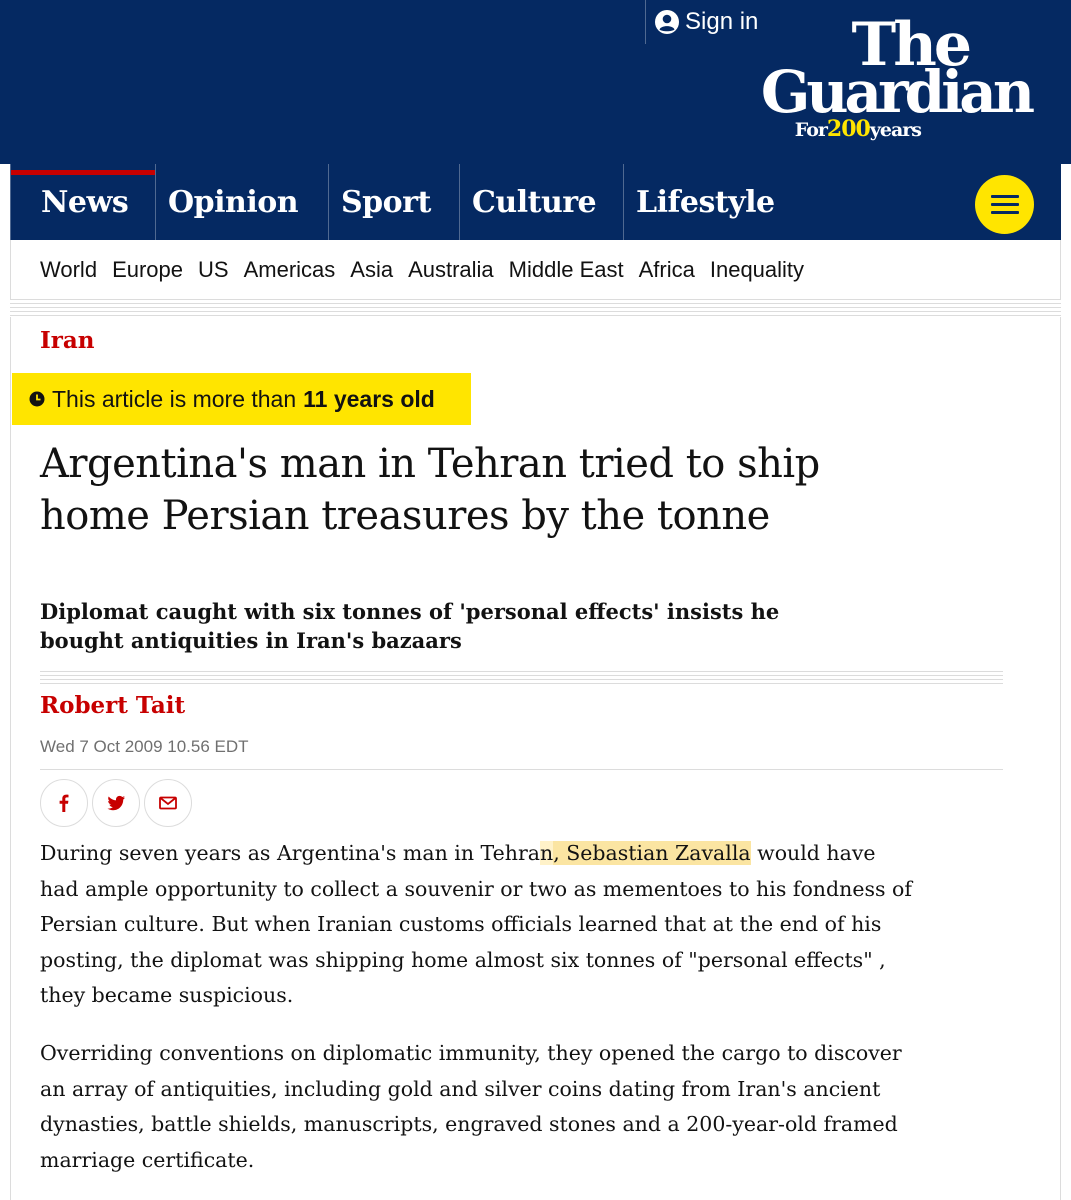  I want to click on share-twitter-button, so click(116, 803).